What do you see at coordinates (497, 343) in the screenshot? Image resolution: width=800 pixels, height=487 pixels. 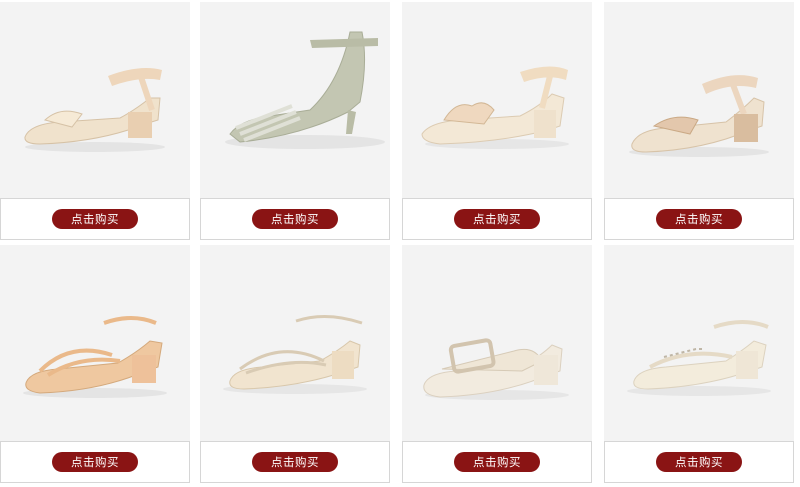 I see `product-image-slide` at bounding box center [497, 343].